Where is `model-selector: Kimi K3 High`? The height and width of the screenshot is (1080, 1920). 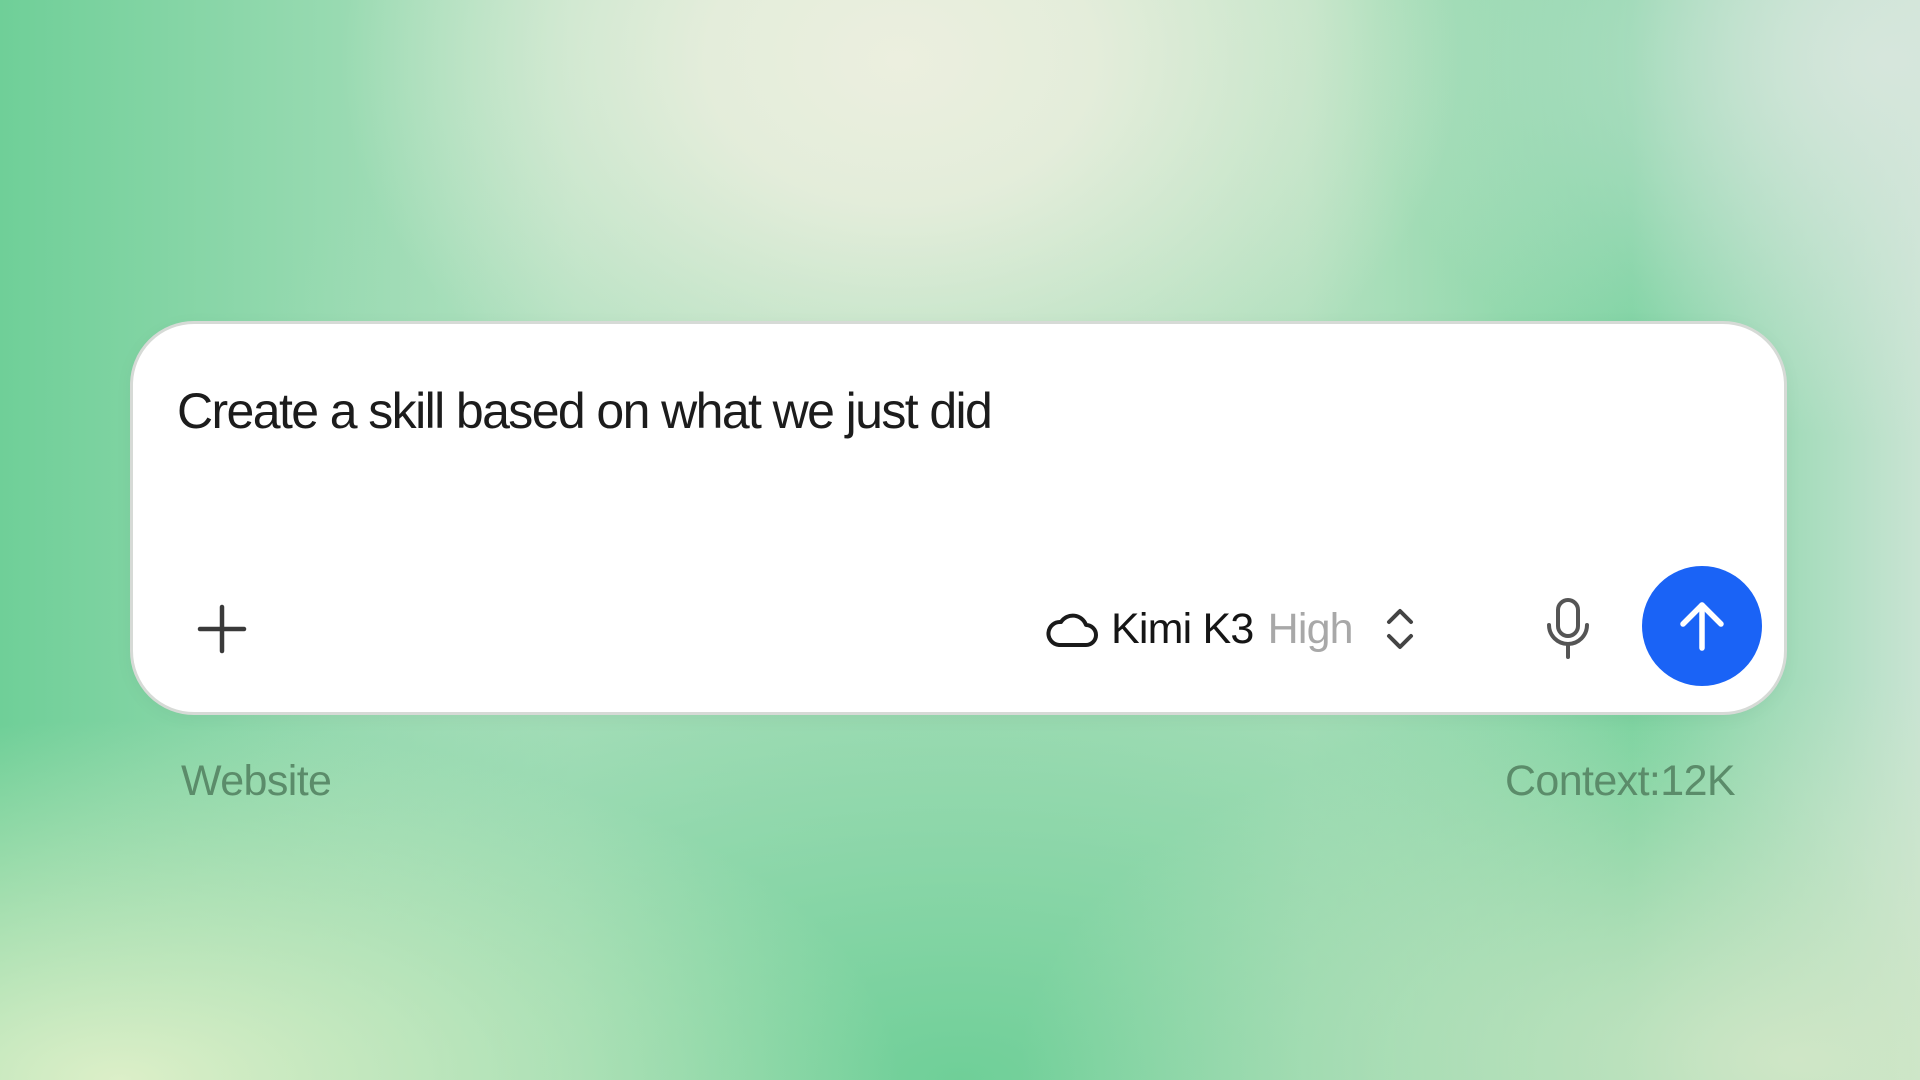
model-selector: Kimi K3 High is located at coordinates (1231, 629).